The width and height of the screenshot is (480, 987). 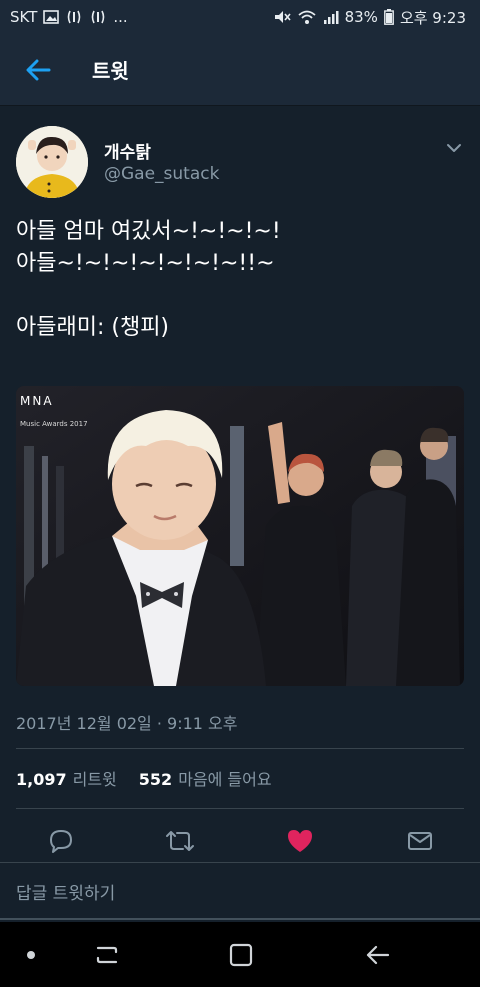 I want to click on avatar, so click(x=52, y=162).